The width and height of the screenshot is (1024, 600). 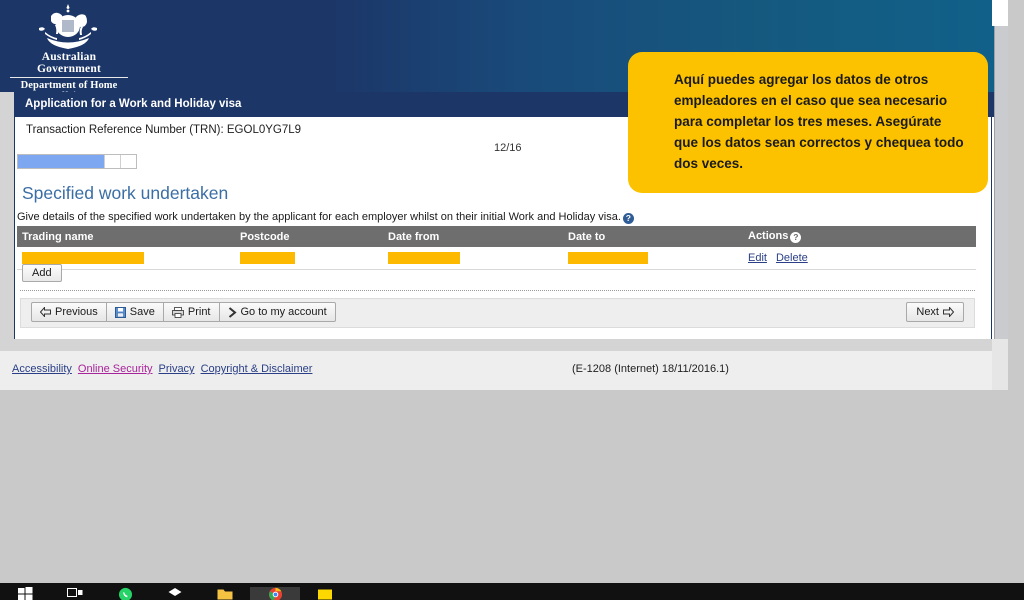 I want to click on cell-date-from, so click(x=473, y=258).